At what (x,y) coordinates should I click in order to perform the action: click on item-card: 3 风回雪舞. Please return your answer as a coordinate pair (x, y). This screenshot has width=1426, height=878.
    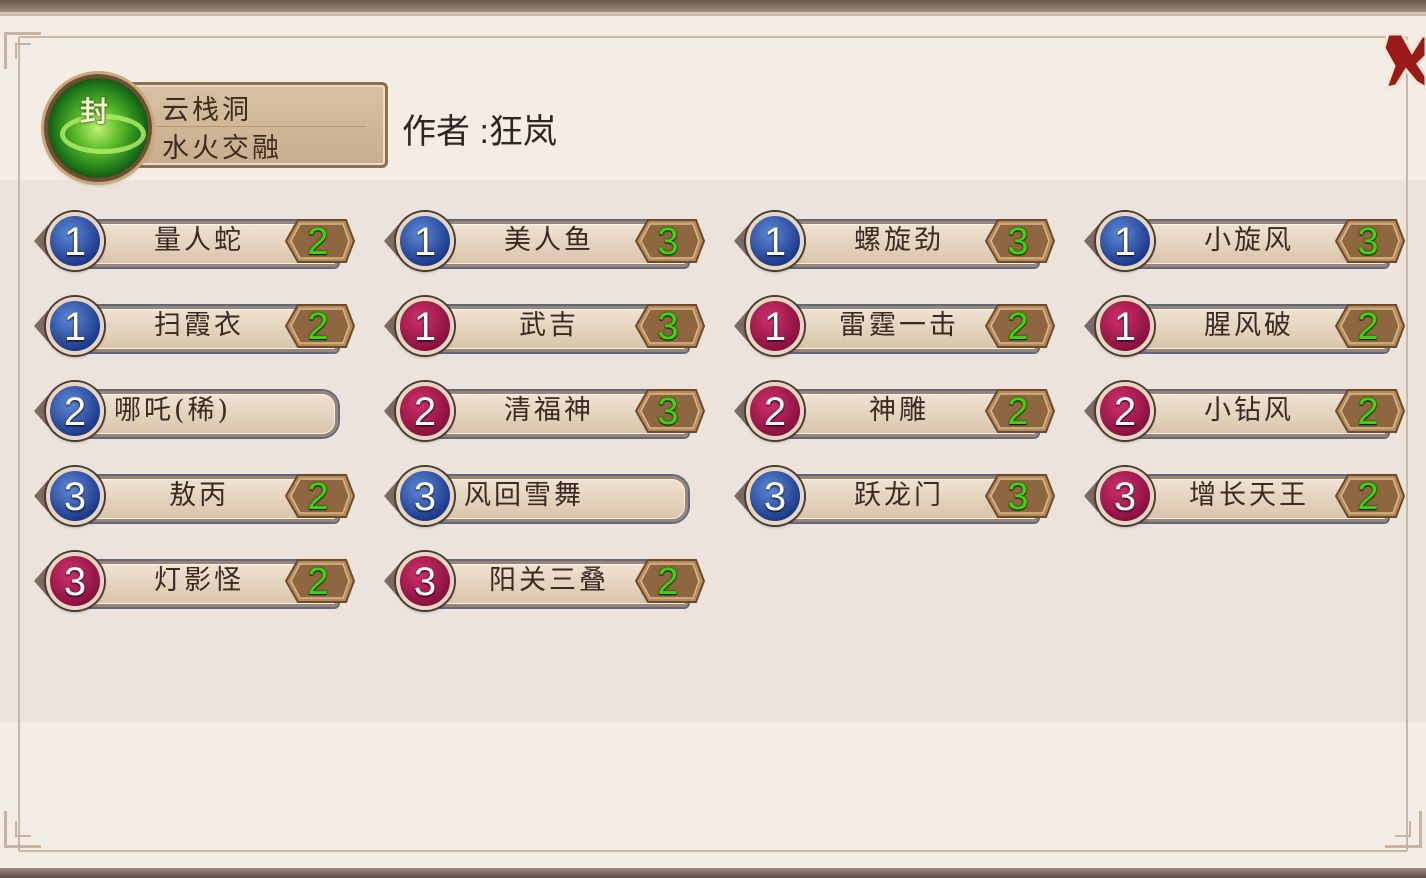
    Looking at the image, I should click on (549, 496).